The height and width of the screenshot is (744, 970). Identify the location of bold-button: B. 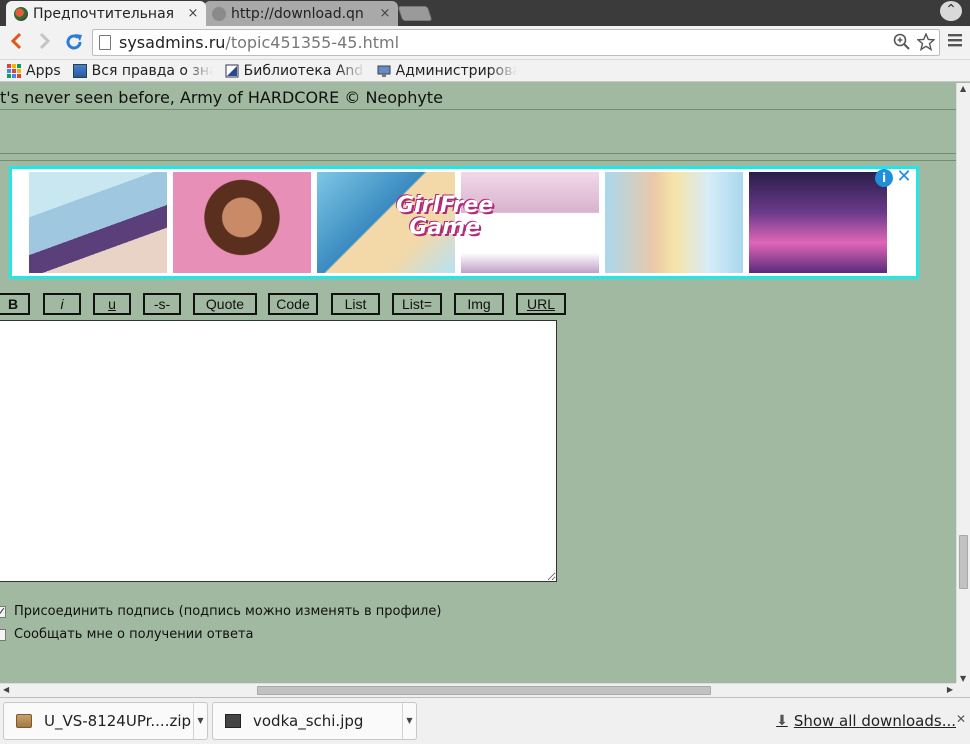
(15, 304).